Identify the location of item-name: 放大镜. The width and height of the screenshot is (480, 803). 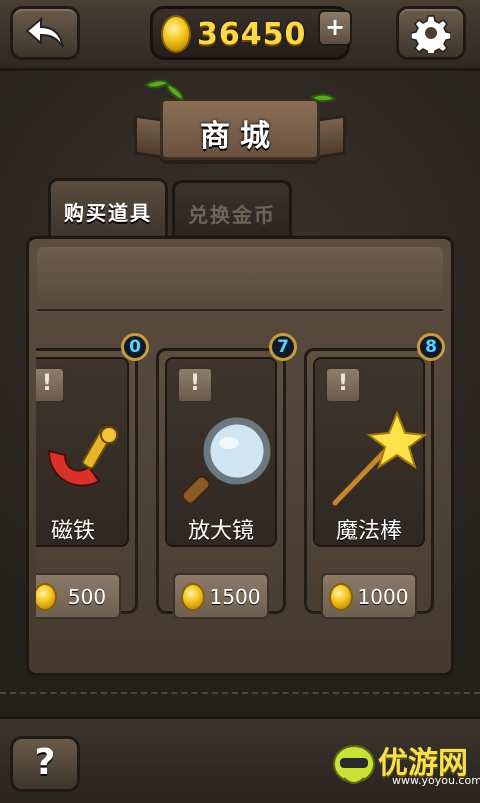
(220, 531).